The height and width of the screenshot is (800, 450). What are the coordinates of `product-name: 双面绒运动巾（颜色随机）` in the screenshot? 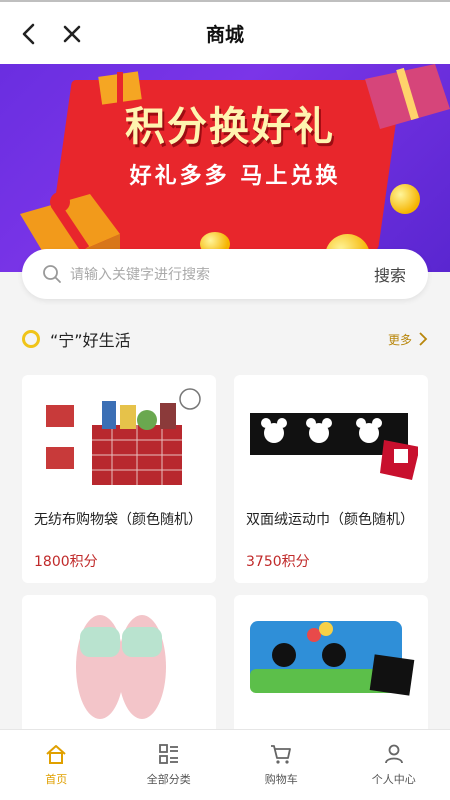 It's located at (330, 520).